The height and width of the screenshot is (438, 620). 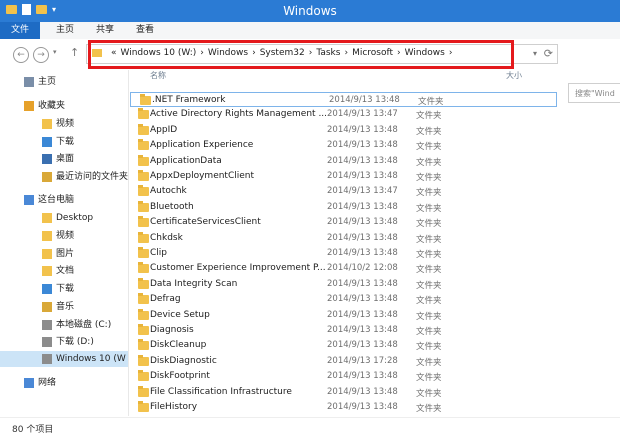 What do you see at coordinates (41, 55) in the screenshot?
I see `forward-button: →` at bounding box center [41, 55].